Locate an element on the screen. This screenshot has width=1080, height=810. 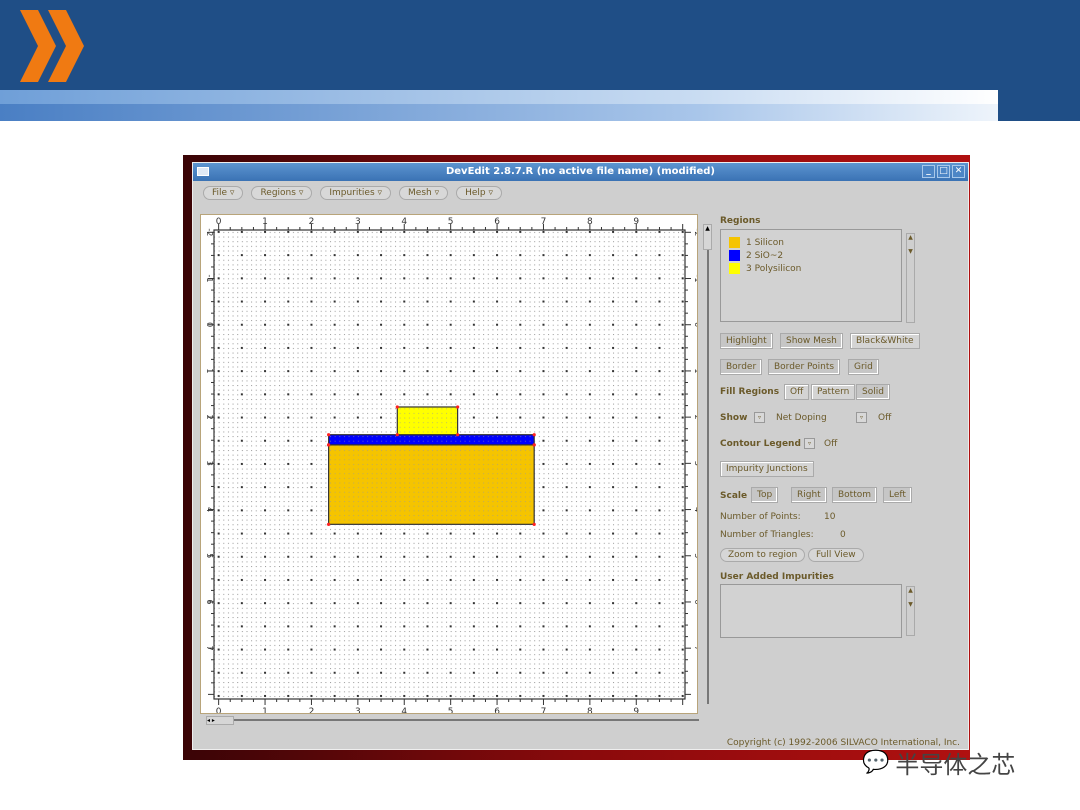
menu-label: Help is located at coordinates (475, 193).